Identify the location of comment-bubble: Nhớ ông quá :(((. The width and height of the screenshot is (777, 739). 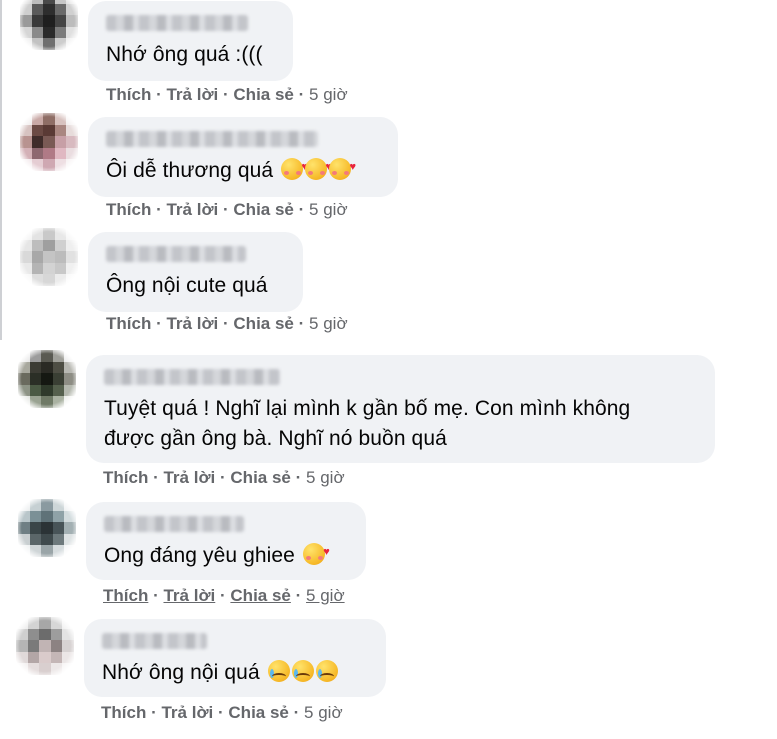
(190, 41).